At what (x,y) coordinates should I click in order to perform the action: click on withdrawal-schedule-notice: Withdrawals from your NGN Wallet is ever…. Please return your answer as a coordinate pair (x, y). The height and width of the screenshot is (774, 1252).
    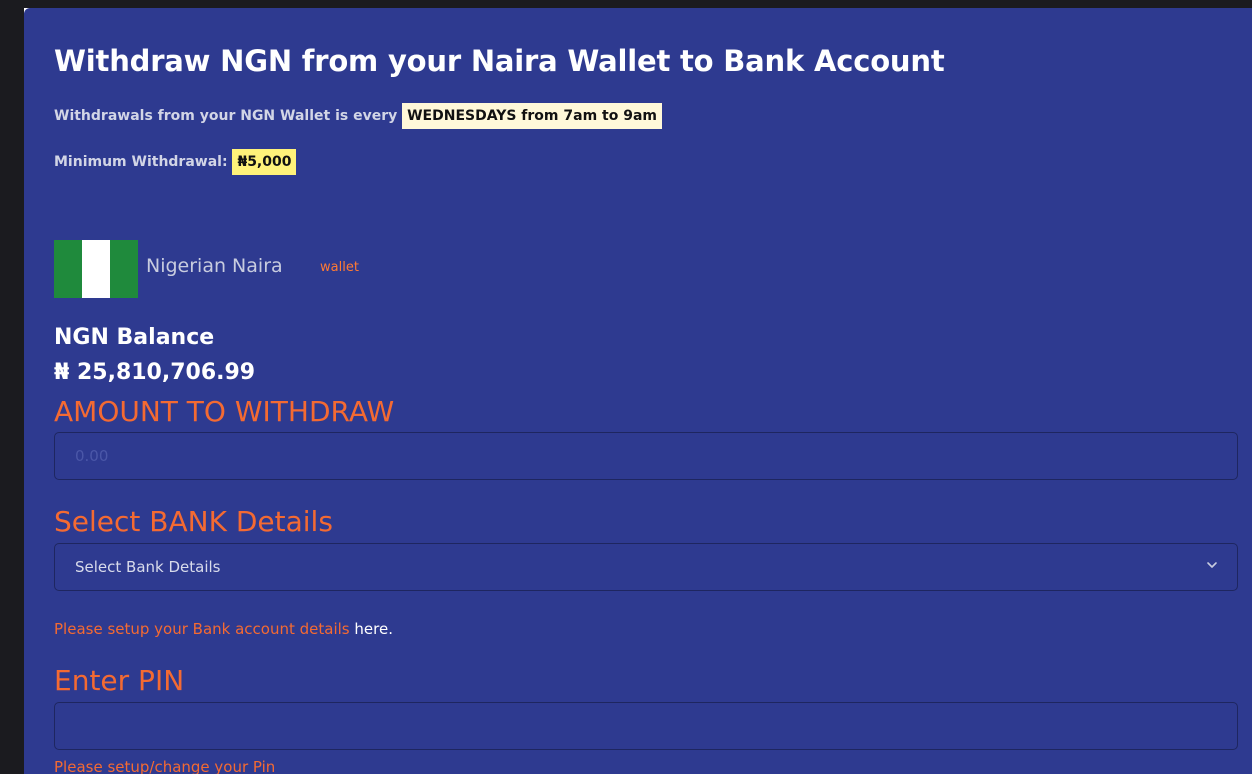
    Looking at the image, I should click on (358, 116).